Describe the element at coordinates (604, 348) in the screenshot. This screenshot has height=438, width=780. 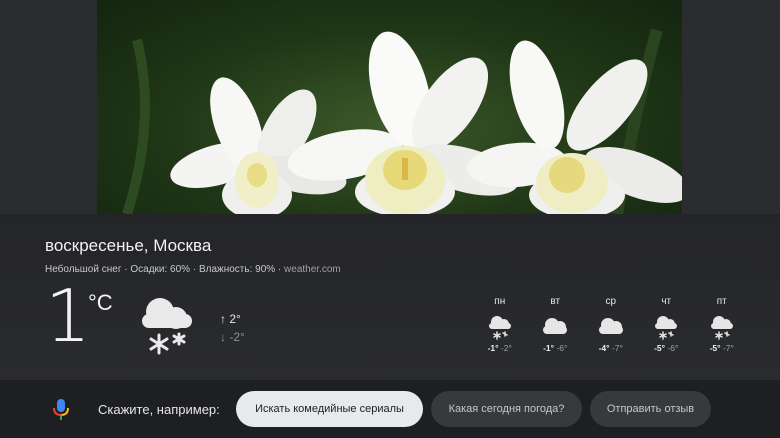
I see `forecast-max: -4°` at that location.